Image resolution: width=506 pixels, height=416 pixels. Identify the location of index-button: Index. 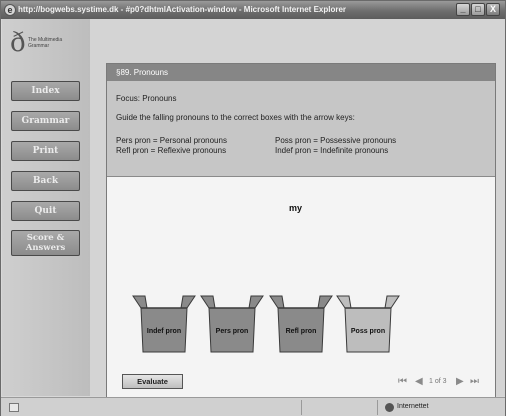
(45, 91).